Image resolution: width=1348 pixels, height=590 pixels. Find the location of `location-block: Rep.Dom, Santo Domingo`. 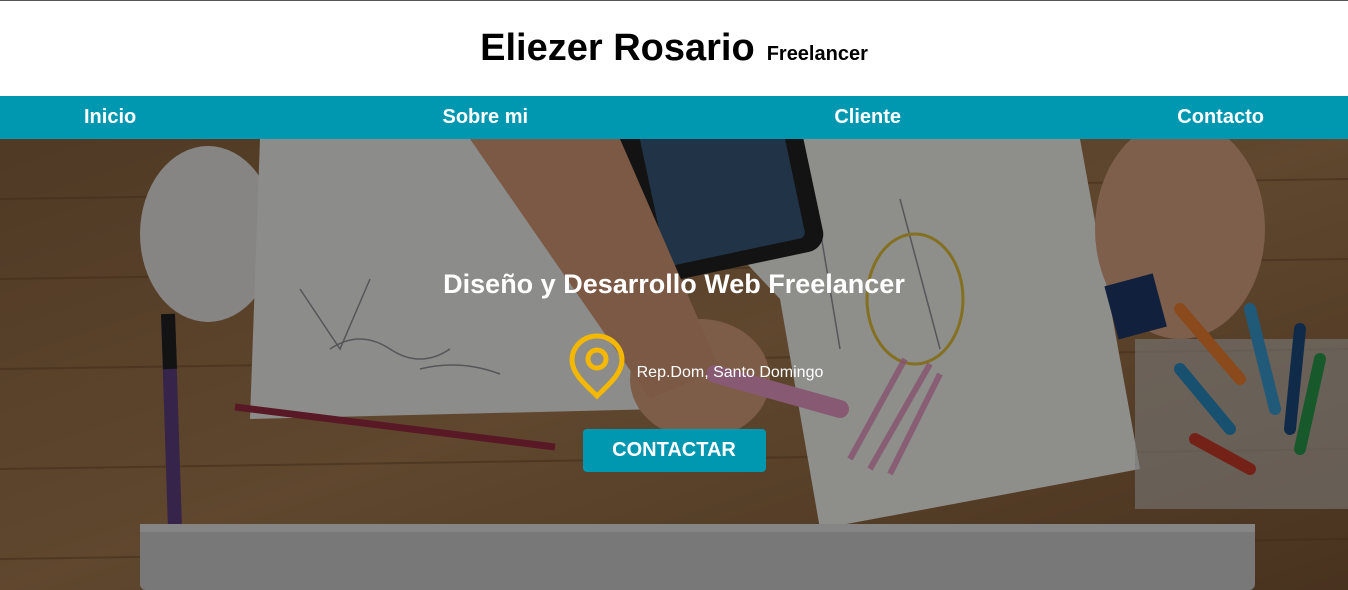

location-block: Rep.Dom, Santo Domingo is located at coordinates (695, 368).